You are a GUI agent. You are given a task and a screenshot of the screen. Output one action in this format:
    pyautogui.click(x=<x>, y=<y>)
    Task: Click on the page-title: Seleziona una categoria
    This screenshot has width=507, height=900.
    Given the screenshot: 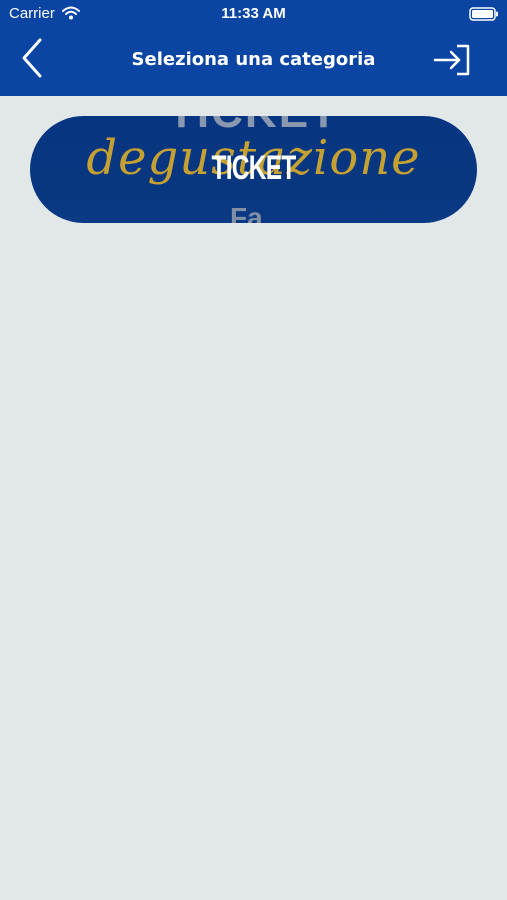 What is the action you would take?
    pyautogui.click(x=253, y=59)
    